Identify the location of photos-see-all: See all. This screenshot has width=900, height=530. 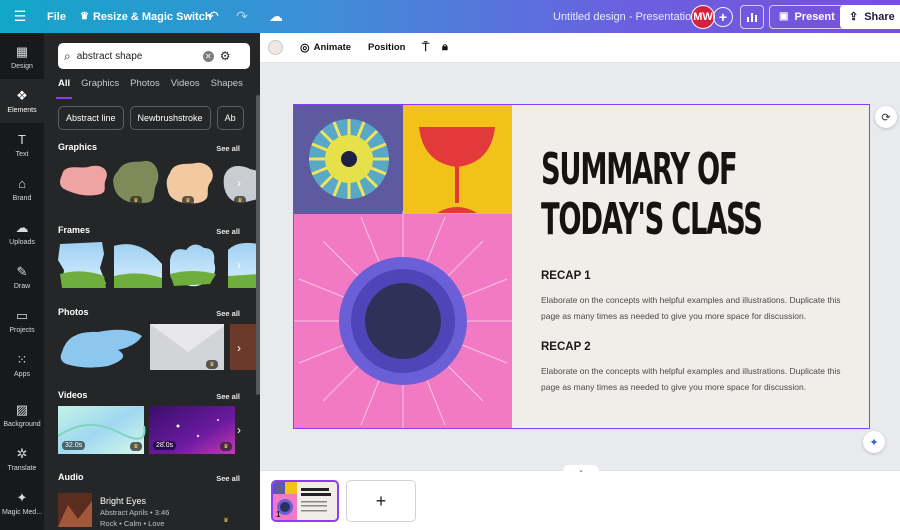
(228, 313).